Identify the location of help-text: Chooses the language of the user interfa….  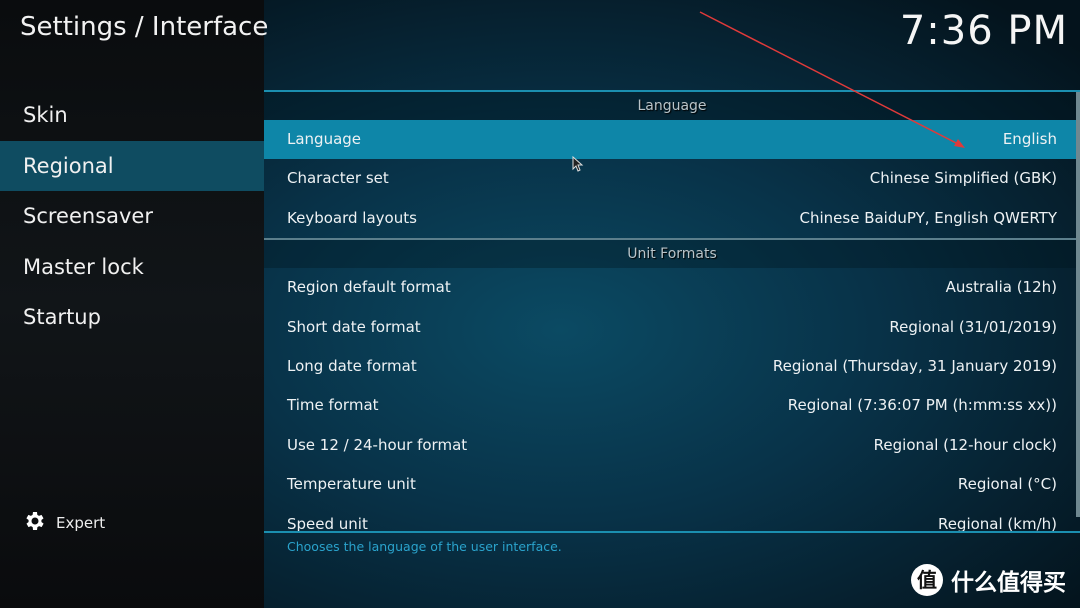
(424, 546).